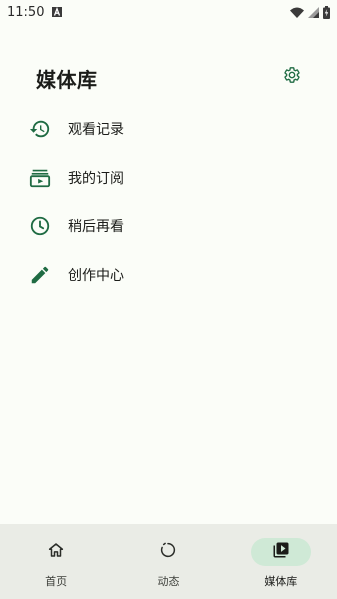 This screenshot has height=599, width=337. What do you see at coordinates (40, 129) in the screenshot?
I see `history-icon` at bounding box center [40, 129].